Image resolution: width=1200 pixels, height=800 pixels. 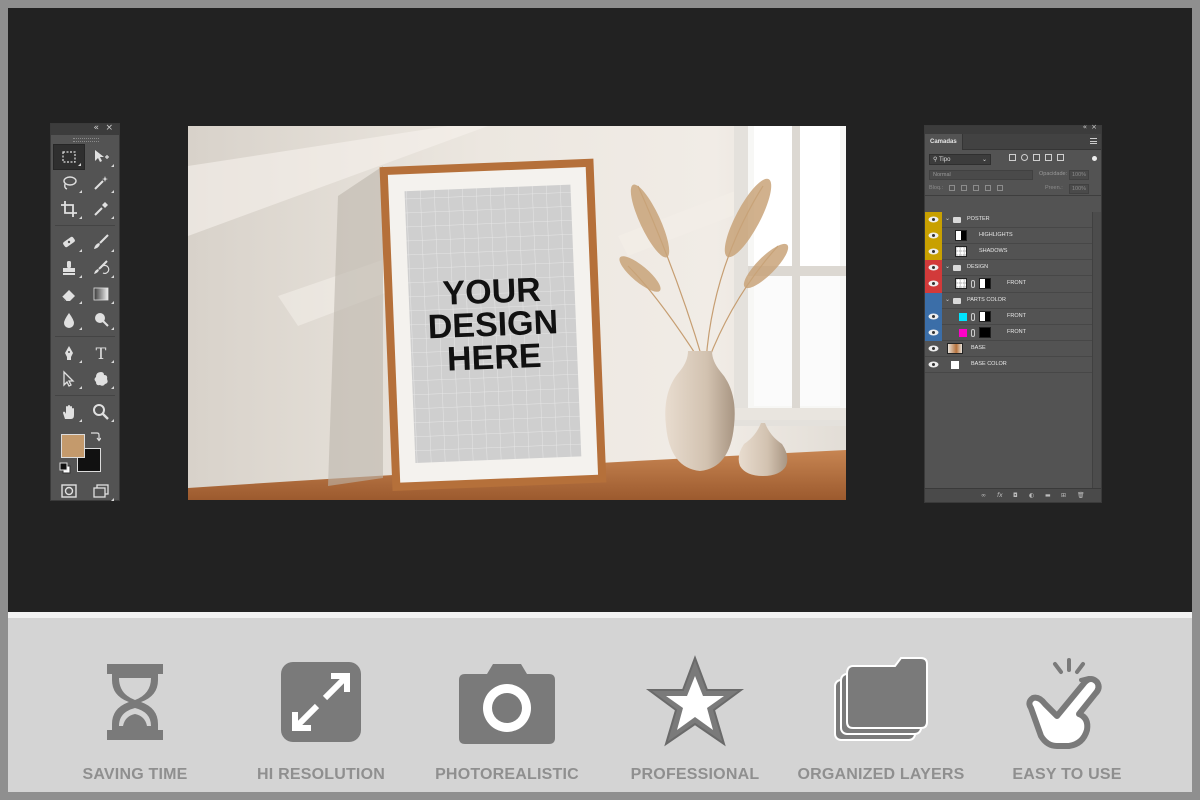 What do you see at coordinates (993, 251) in the screenshot?
I see `layer-name: SHADOWS` at bounding box center [993, 251].